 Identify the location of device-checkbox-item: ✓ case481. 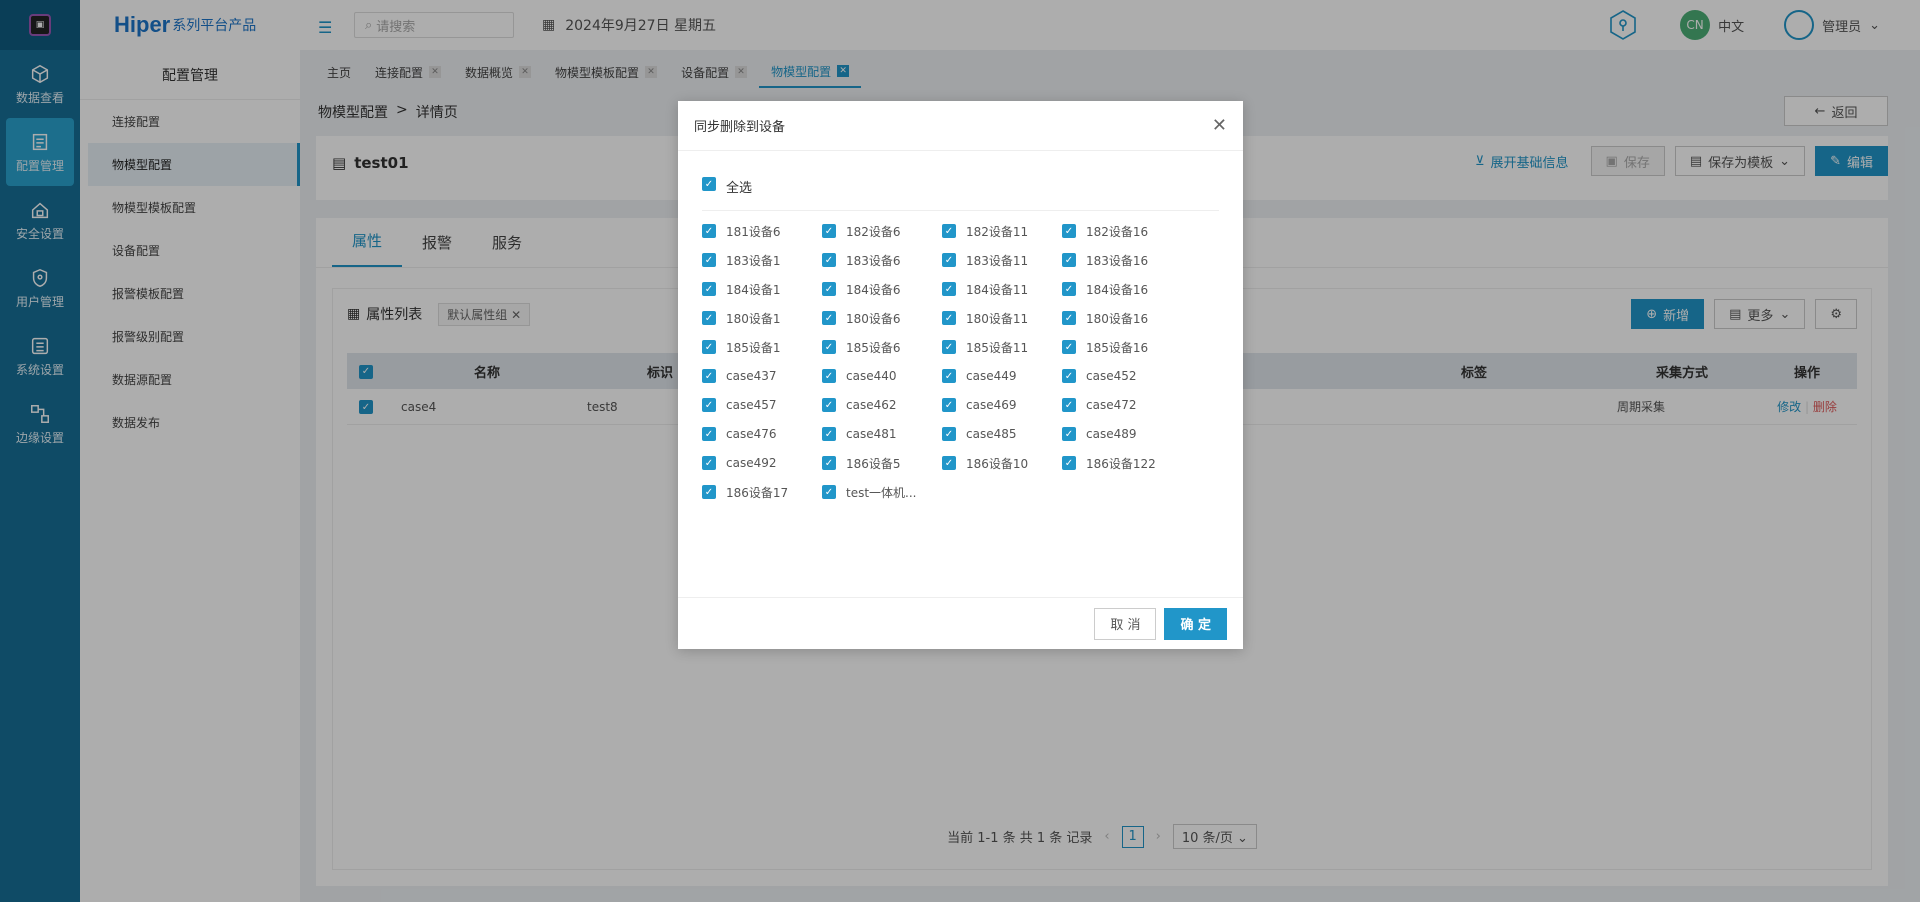
(882, 434).